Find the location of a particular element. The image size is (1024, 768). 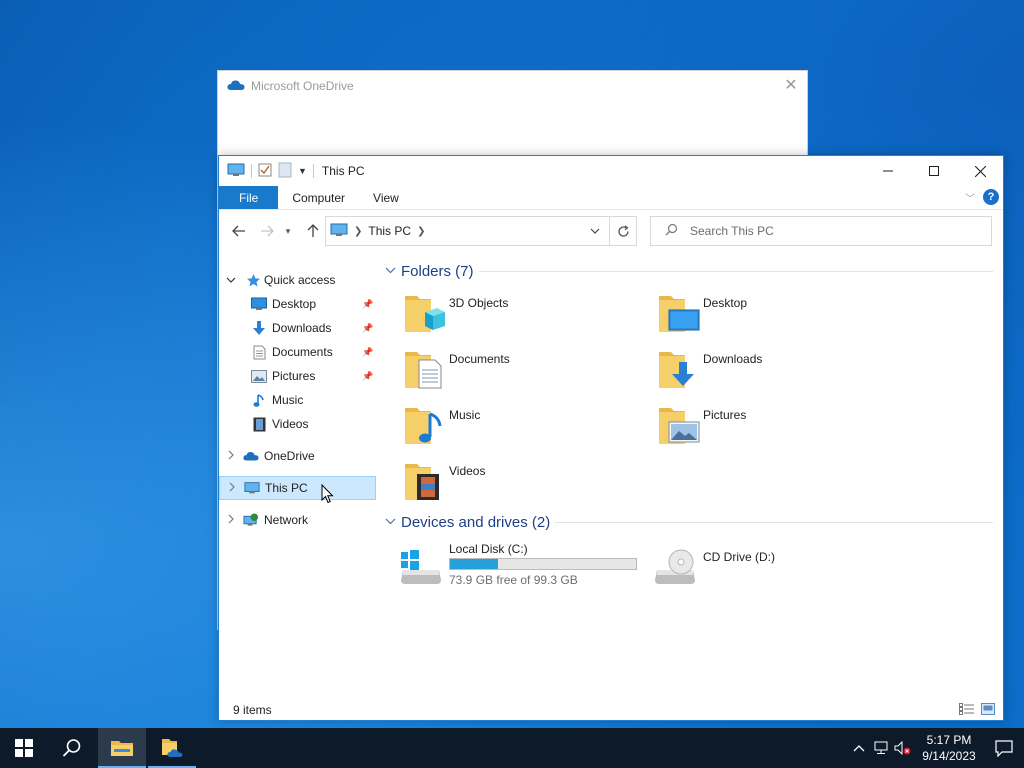

toolbar-divider is located at coordinates (313, 171).